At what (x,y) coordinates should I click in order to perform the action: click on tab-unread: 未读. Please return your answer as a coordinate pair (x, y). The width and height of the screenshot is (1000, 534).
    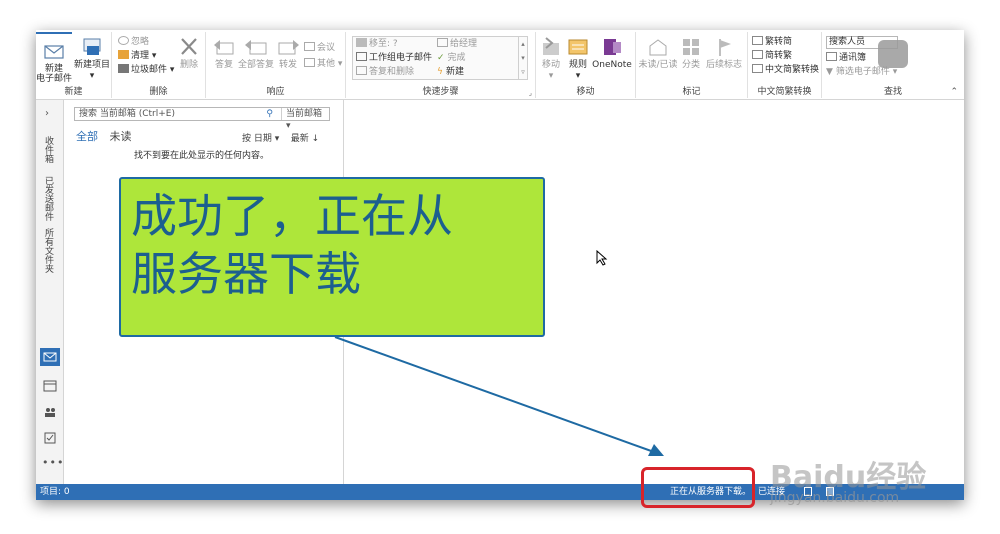
    Looking at the image, I should click on (121, 136).